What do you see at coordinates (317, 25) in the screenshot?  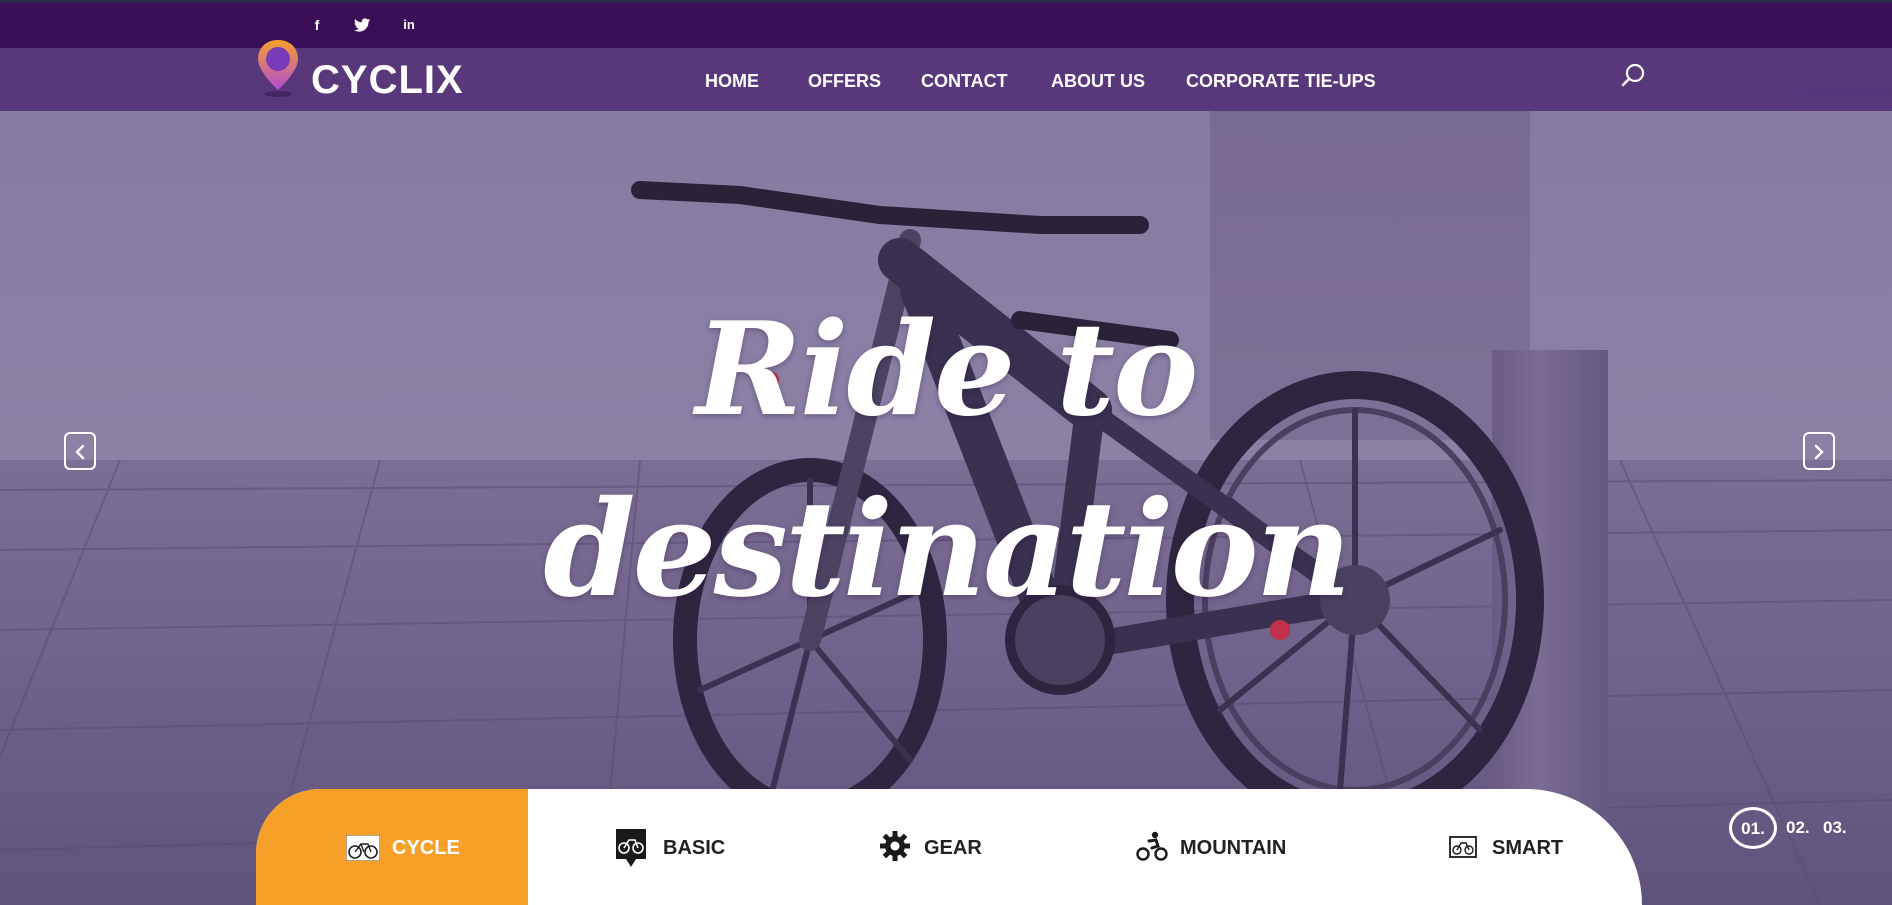 I see `facebook-icon: f` at bounding box center [317, 25].